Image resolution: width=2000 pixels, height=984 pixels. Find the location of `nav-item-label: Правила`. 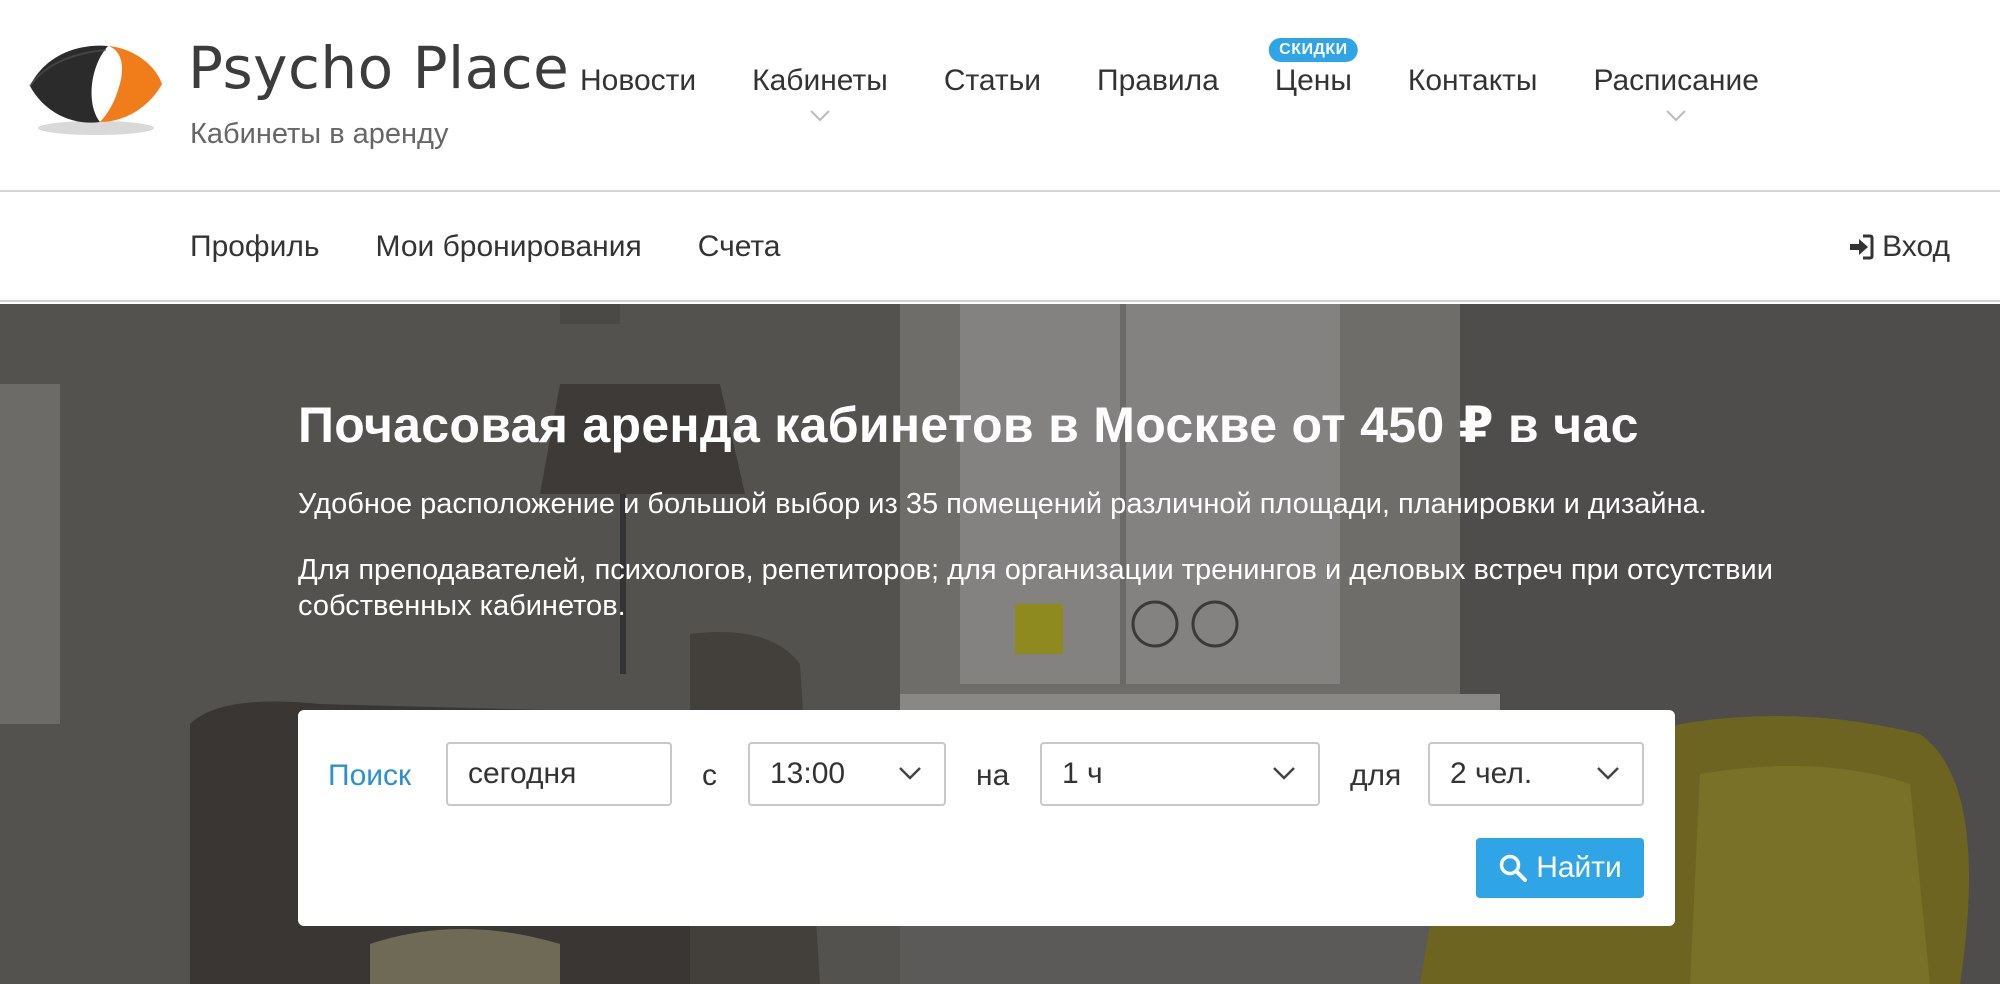

nav-item-label: Правила is located at coordinates (1158, 80).